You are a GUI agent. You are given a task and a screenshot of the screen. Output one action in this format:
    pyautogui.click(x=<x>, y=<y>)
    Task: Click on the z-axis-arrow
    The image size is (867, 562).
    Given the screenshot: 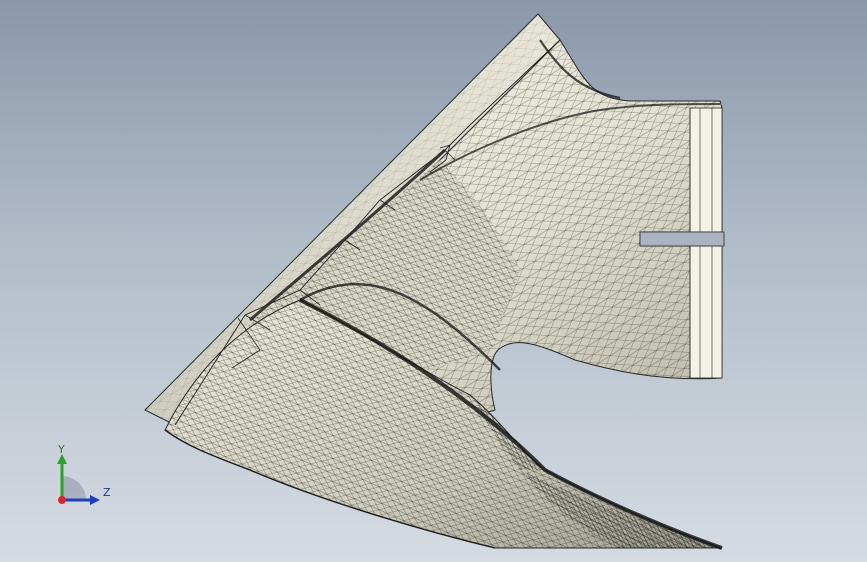 What is the action you would take?
    pyautogui.click(x=95, y=500)
    